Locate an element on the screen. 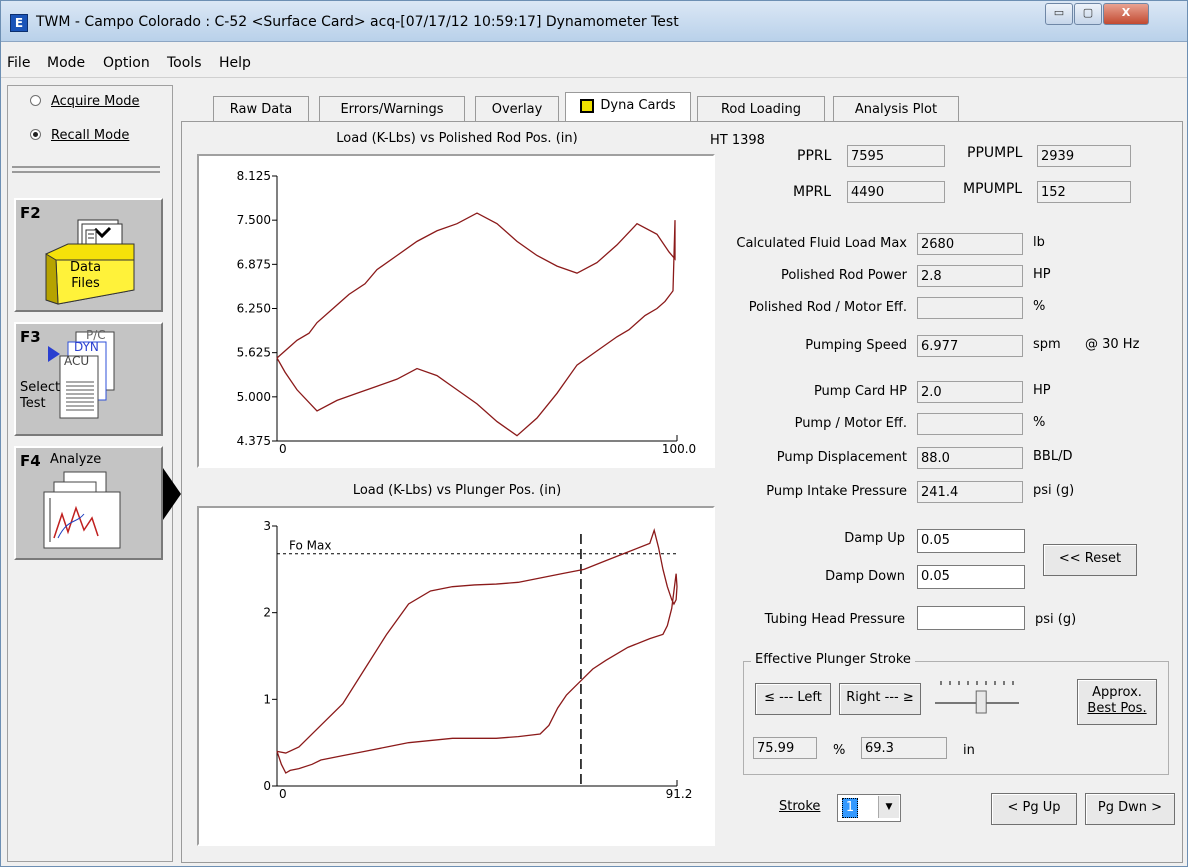  menu-tools: Tools is located at coordinates (184, 63).